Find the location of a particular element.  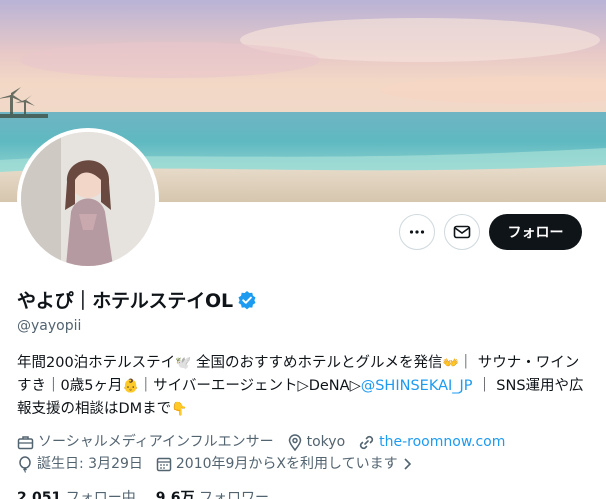

link-icon is located at coordinates (367, 442).